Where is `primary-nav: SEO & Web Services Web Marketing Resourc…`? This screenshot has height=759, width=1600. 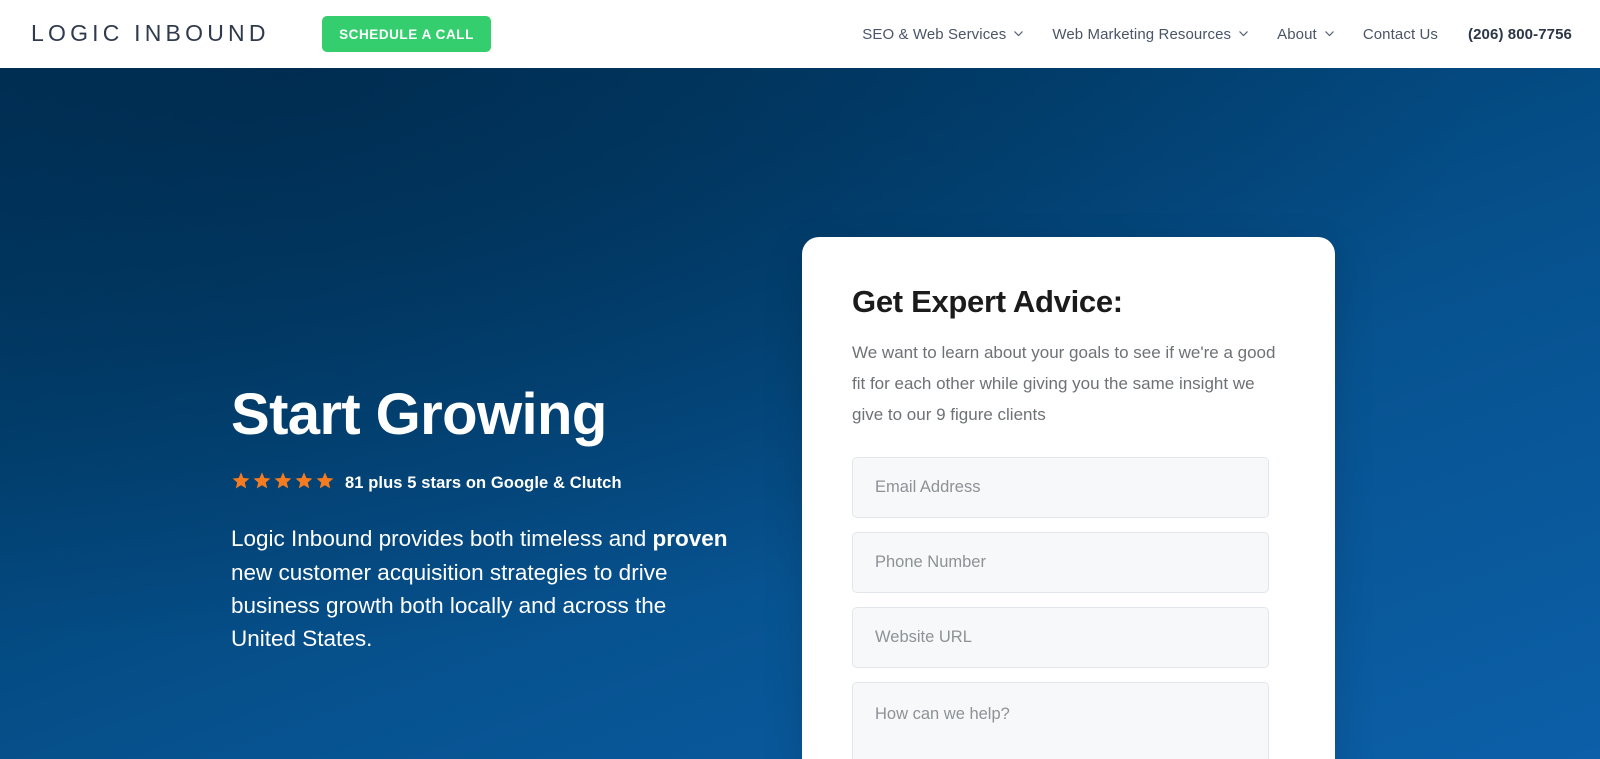
primary-nav: SEO & Web Services Web Marketing Resourc… is located at coordinates (1209, 34).